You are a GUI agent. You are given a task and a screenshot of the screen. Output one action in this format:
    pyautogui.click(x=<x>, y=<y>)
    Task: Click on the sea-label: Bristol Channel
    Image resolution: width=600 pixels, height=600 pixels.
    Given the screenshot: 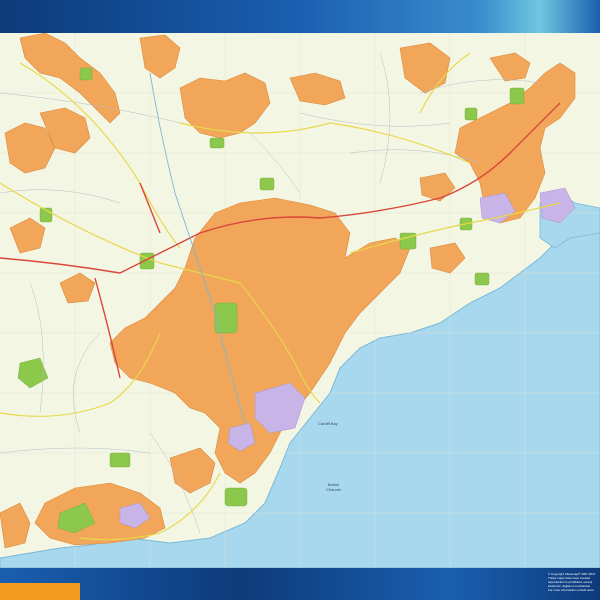 What is the action you would take?
    pyautogui.click(x=333, y=487)
    